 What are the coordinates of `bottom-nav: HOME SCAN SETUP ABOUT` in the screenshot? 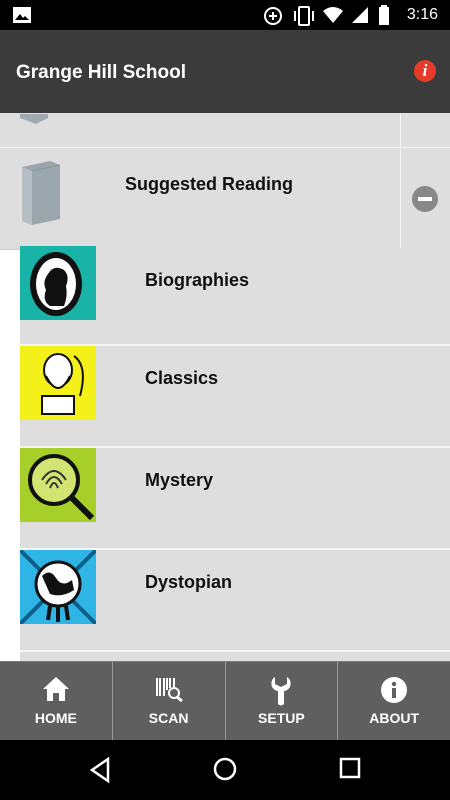 It's located at (225, 700).